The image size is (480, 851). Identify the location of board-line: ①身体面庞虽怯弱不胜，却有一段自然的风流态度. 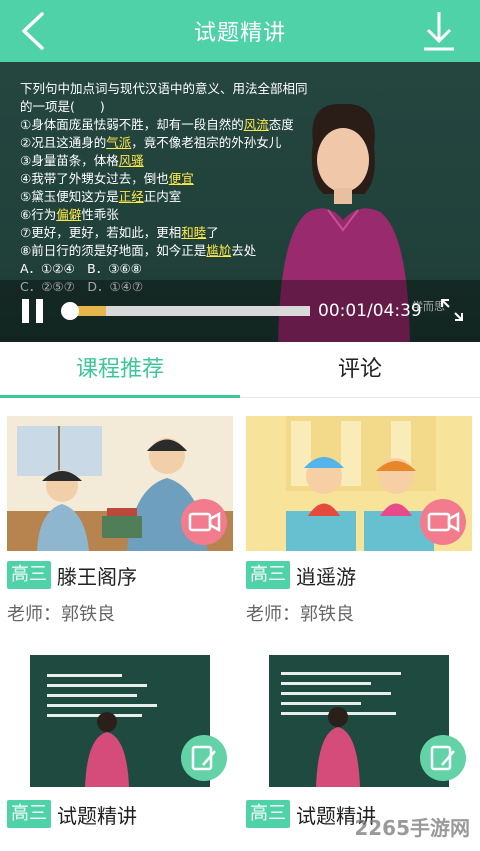
(157, 124).